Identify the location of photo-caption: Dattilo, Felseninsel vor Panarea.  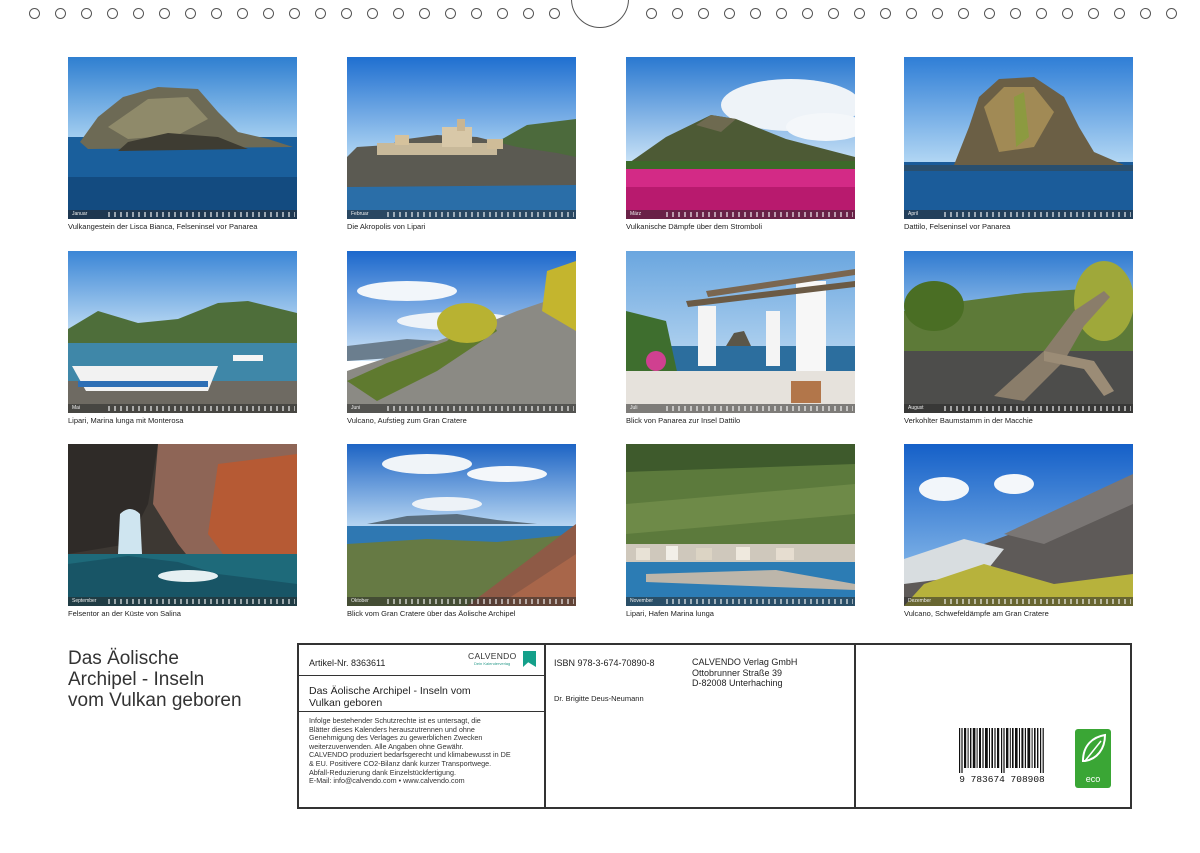
(957, 226).